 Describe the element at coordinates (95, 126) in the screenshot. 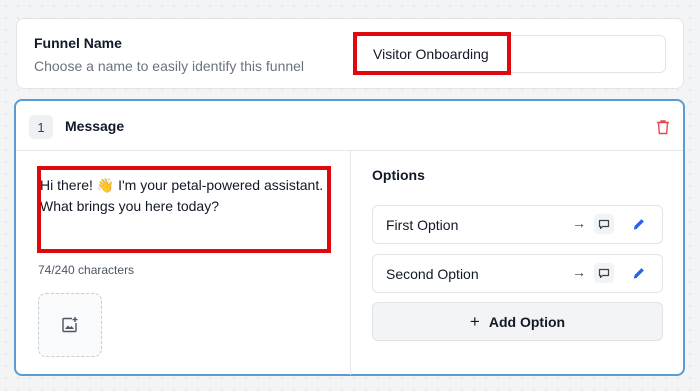

I see `message-step-title: Message` at that location.